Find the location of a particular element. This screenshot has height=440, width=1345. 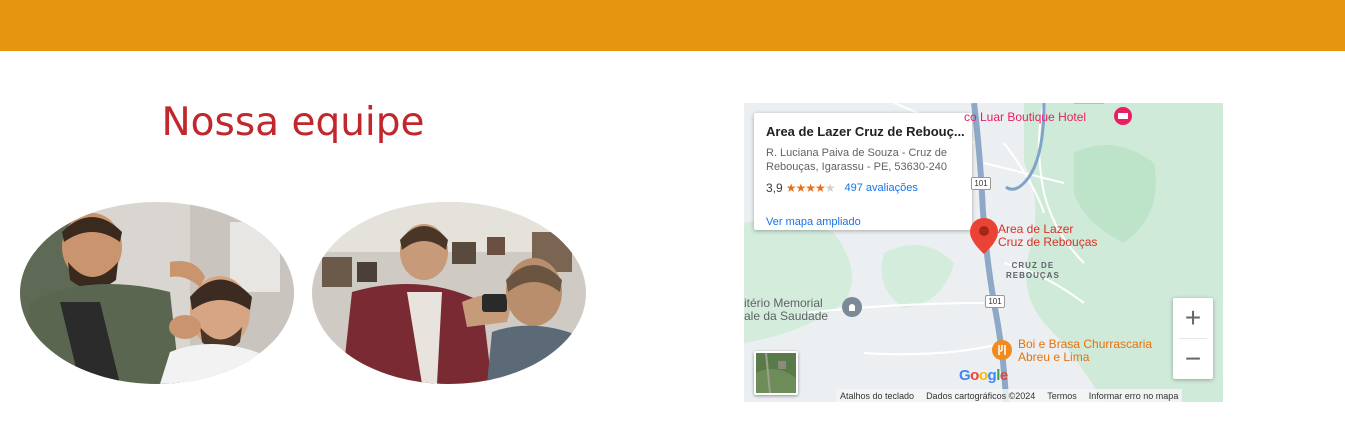

place-rating: 3,9 ★★★★★ 497 avaliações is located at coordinates (842, 188).